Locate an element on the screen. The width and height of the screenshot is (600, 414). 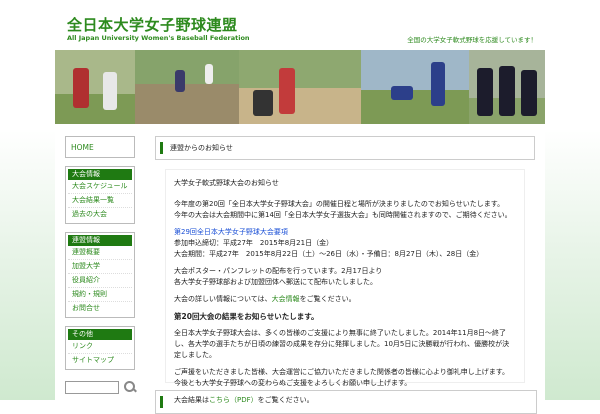
article-lead: 大学女子軟式野球大会のお知らせ is located at coordinates (226, 183).